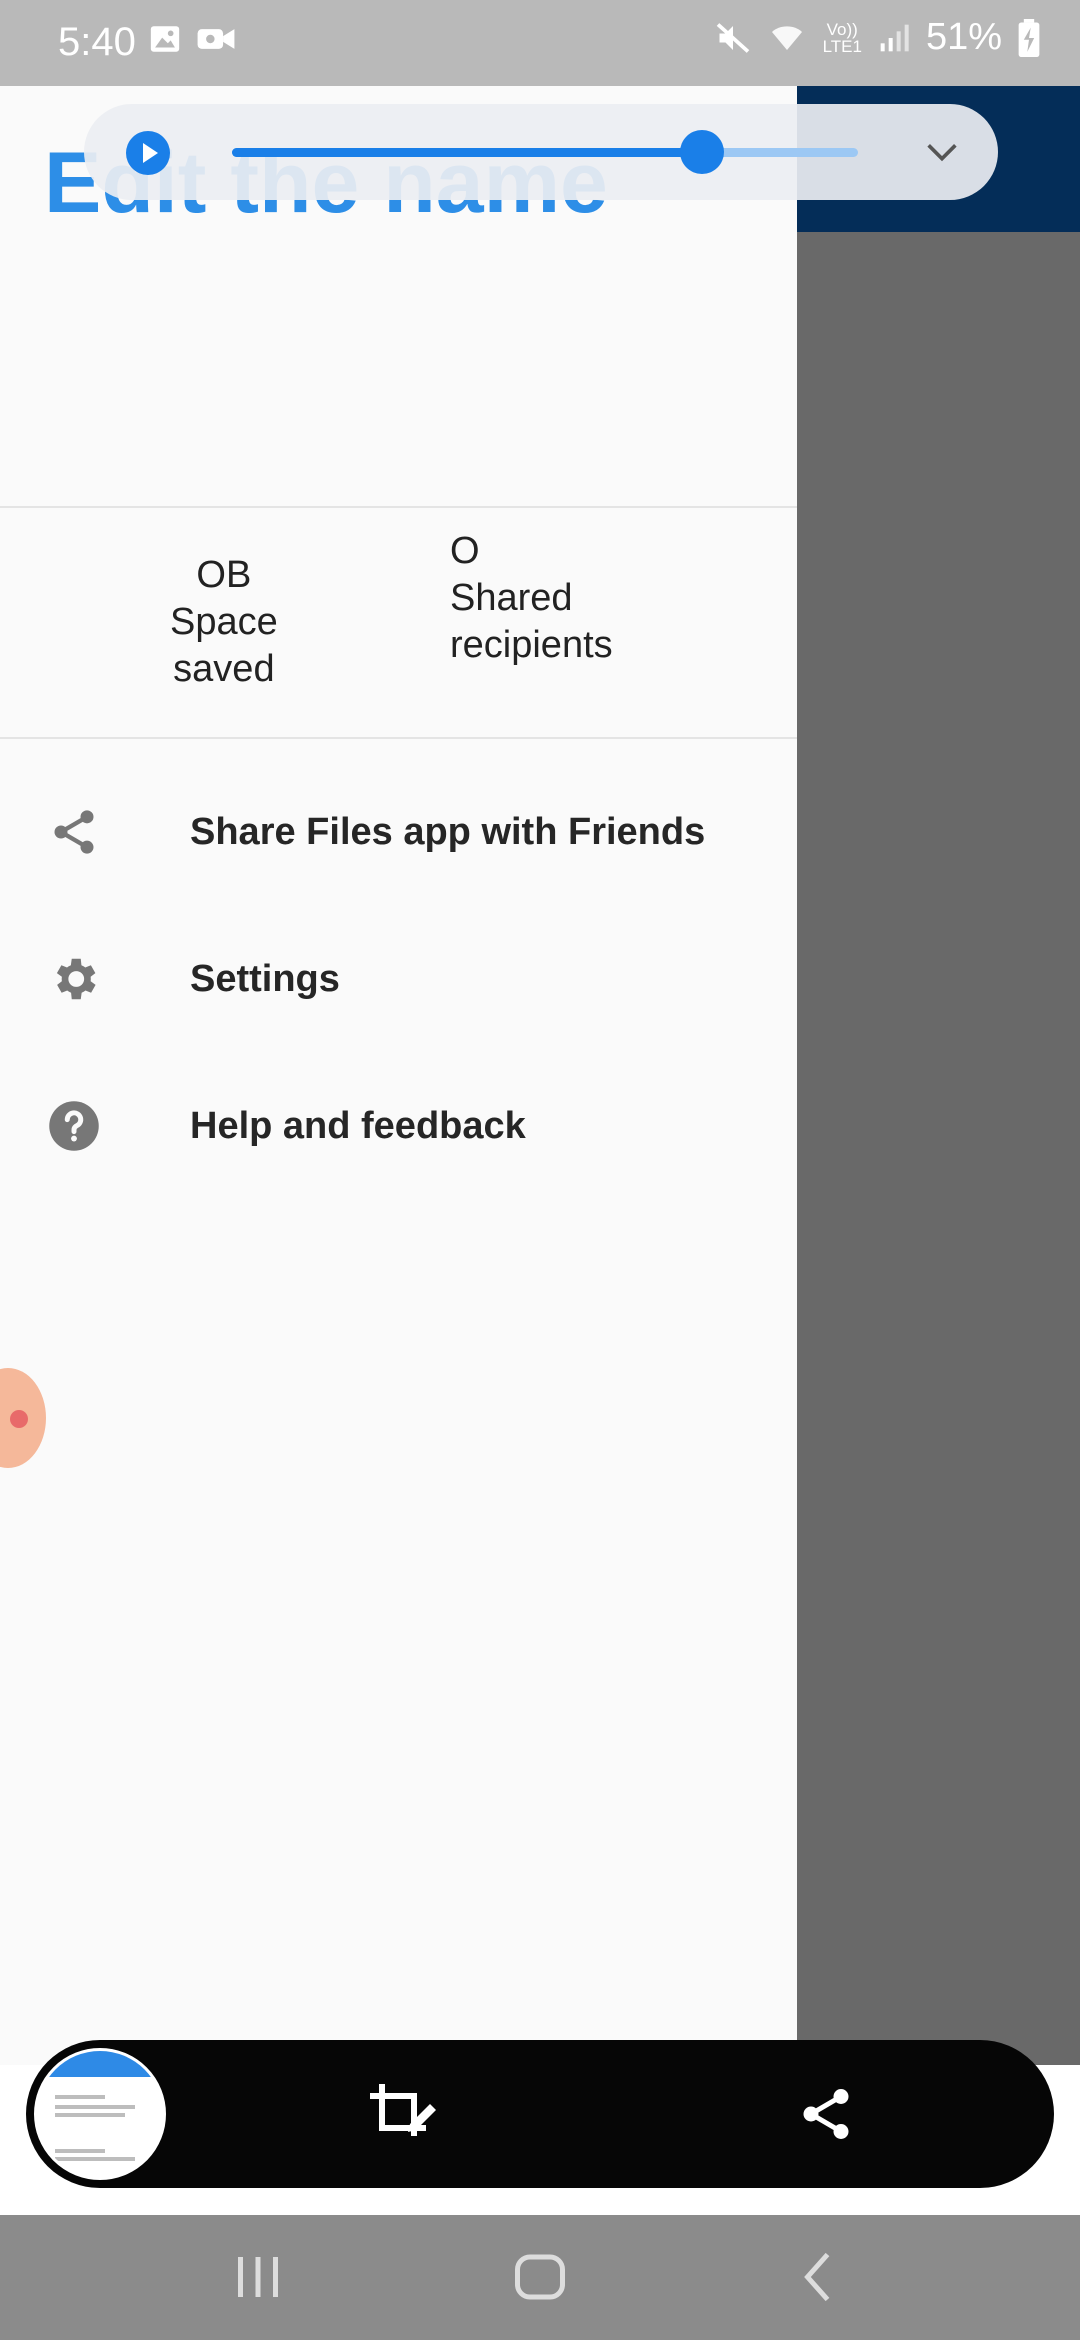  I want to click on crop-edit-icon, so click(402, 2114).